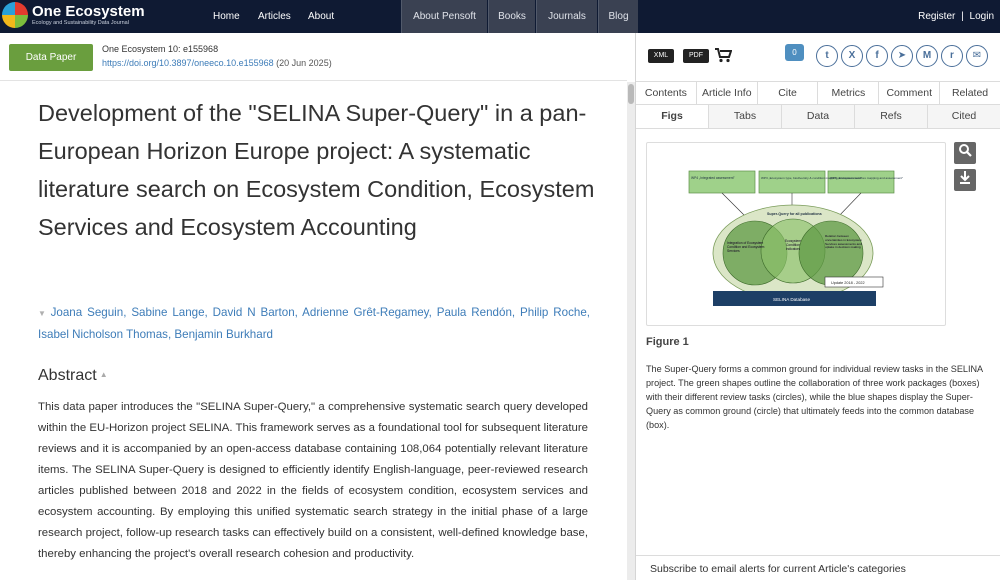 Image resolution: width=1000 pixels, height=580 pixels. What do you see at coordinates (956, 16) in the screenshot?
I see `account-links: Register | Login` at bounding box center [956, 16].